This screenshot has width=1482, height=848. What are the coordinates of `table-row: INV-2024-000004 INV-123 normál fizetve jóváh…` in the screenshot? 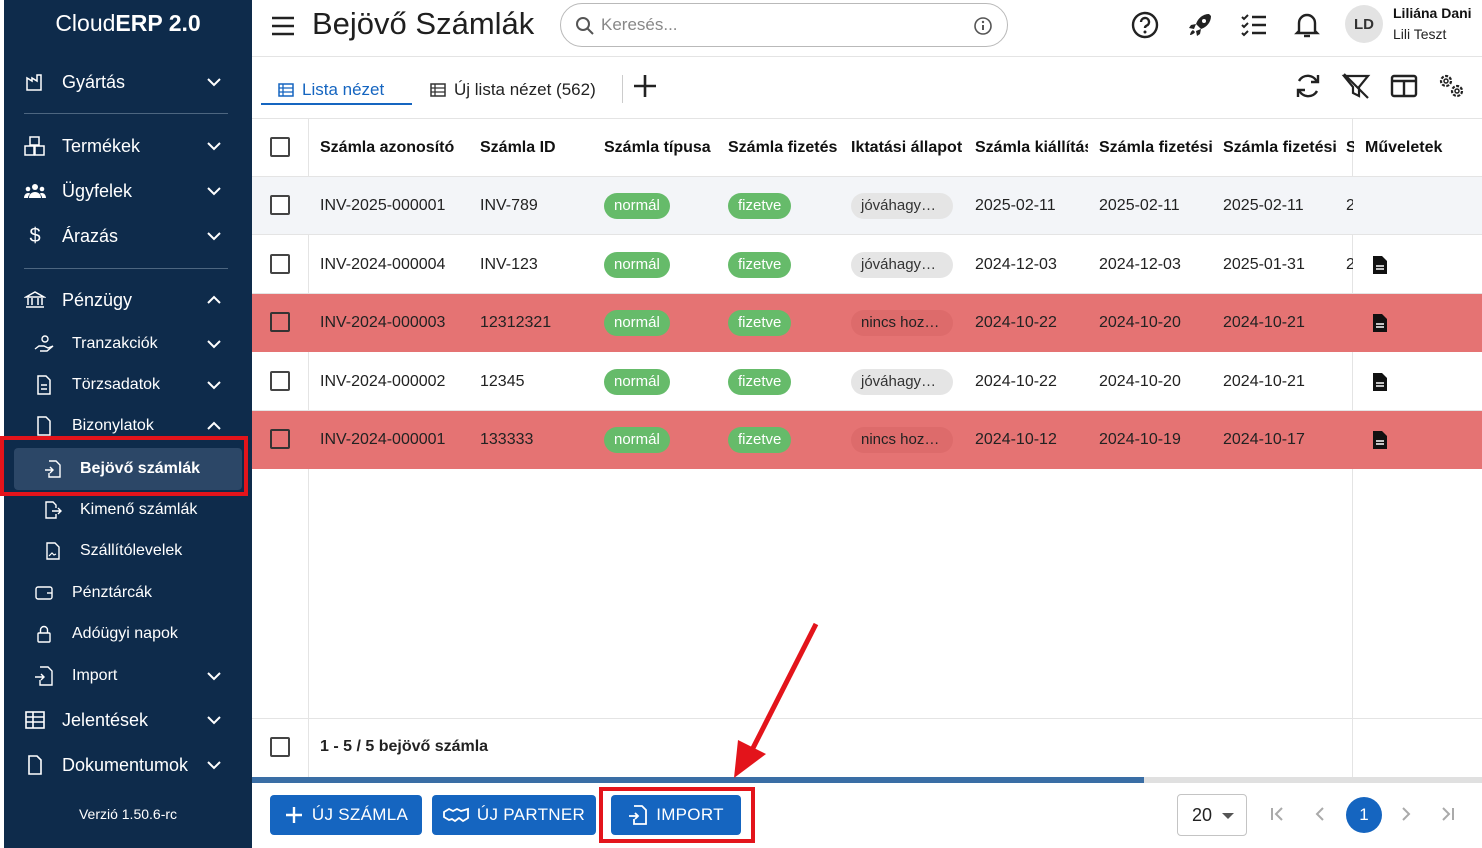 It's located at (867, 265).